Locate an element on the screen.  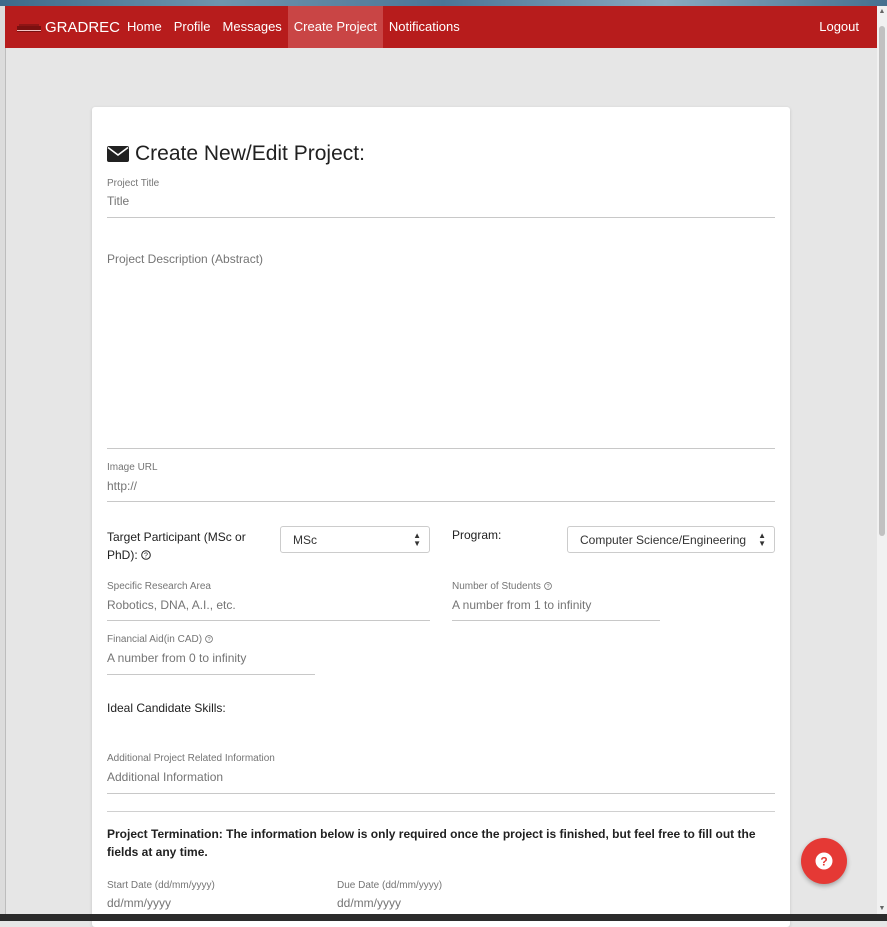
image-url-input: http:// is located at coordinates (122, 486).